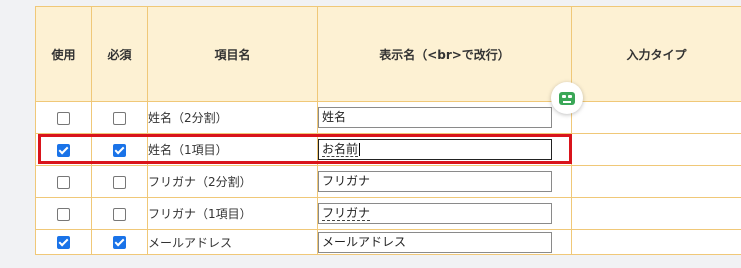  Describe the element at coordinates (435, 242) in the screenshot. I see `display-name-input: メールアドレス` at that location.